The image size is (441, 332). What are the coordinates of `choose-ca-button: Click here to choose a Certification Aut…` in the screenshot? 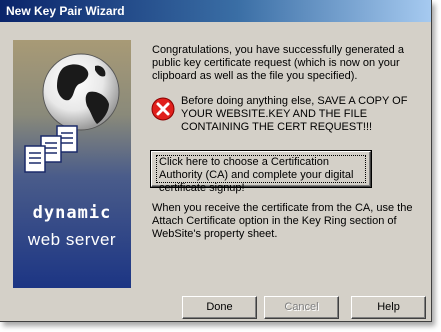 It's located at (261, 172).